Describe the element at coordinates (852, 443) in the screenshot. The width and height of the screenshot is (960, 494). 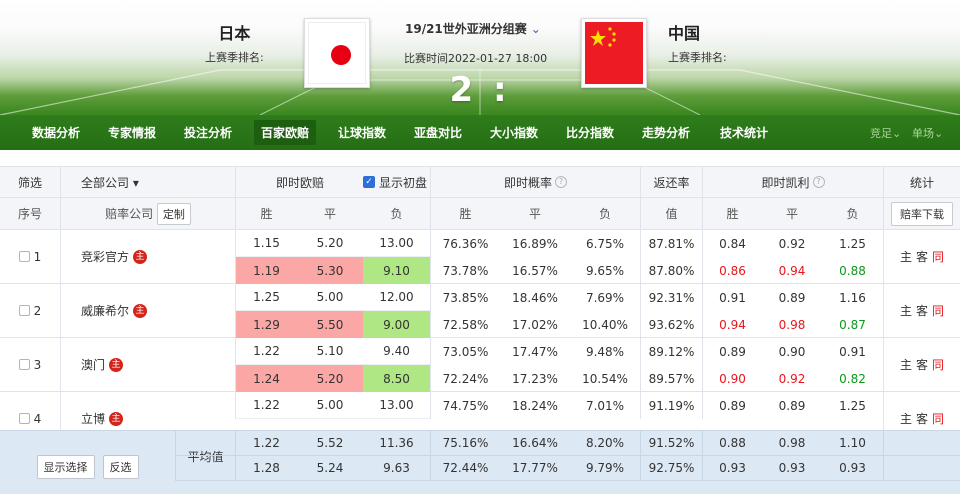
I see `average-cell: 1.10` at that location.